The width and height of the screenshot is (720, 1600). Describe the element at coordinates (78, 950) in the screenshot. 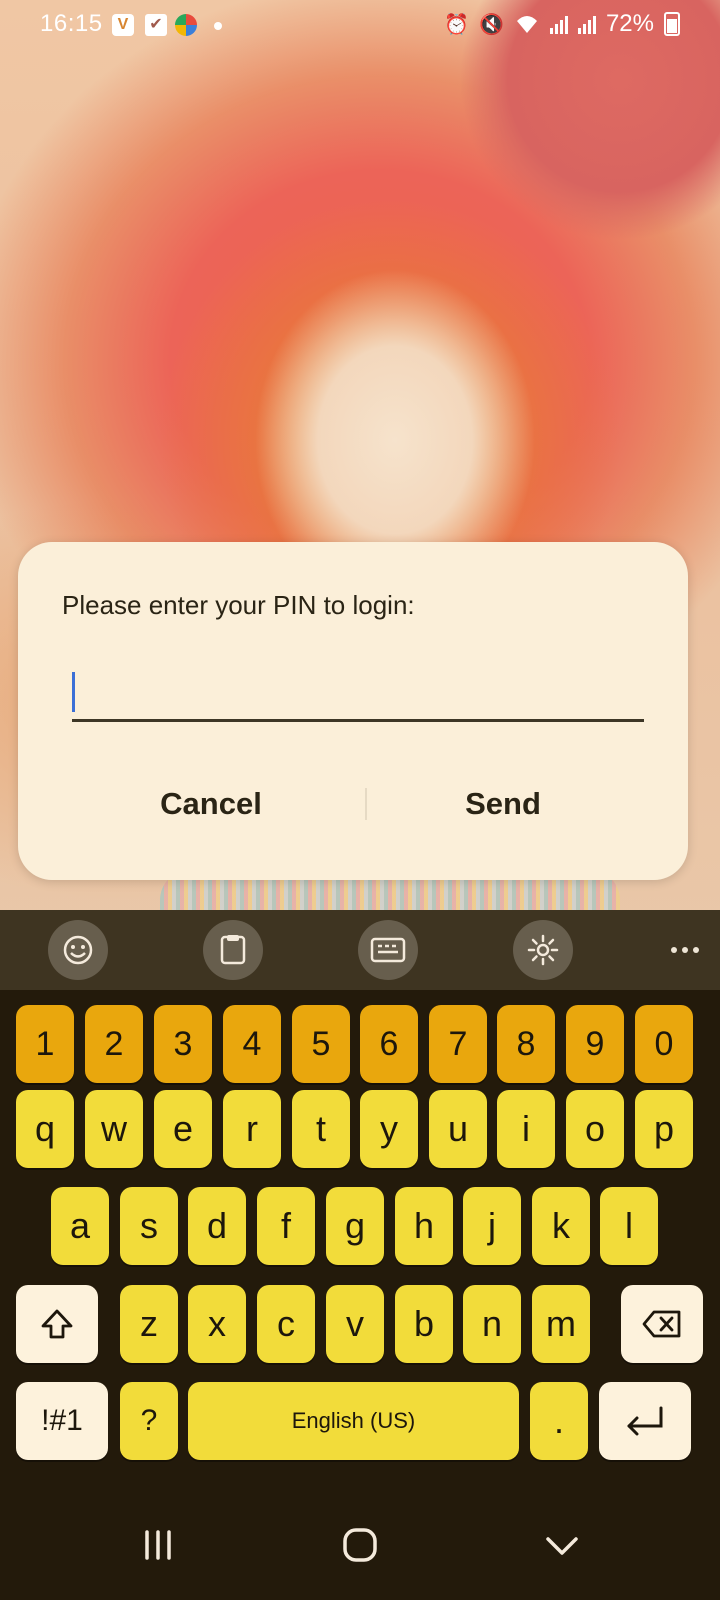

I see `emoji-icon` at that location.